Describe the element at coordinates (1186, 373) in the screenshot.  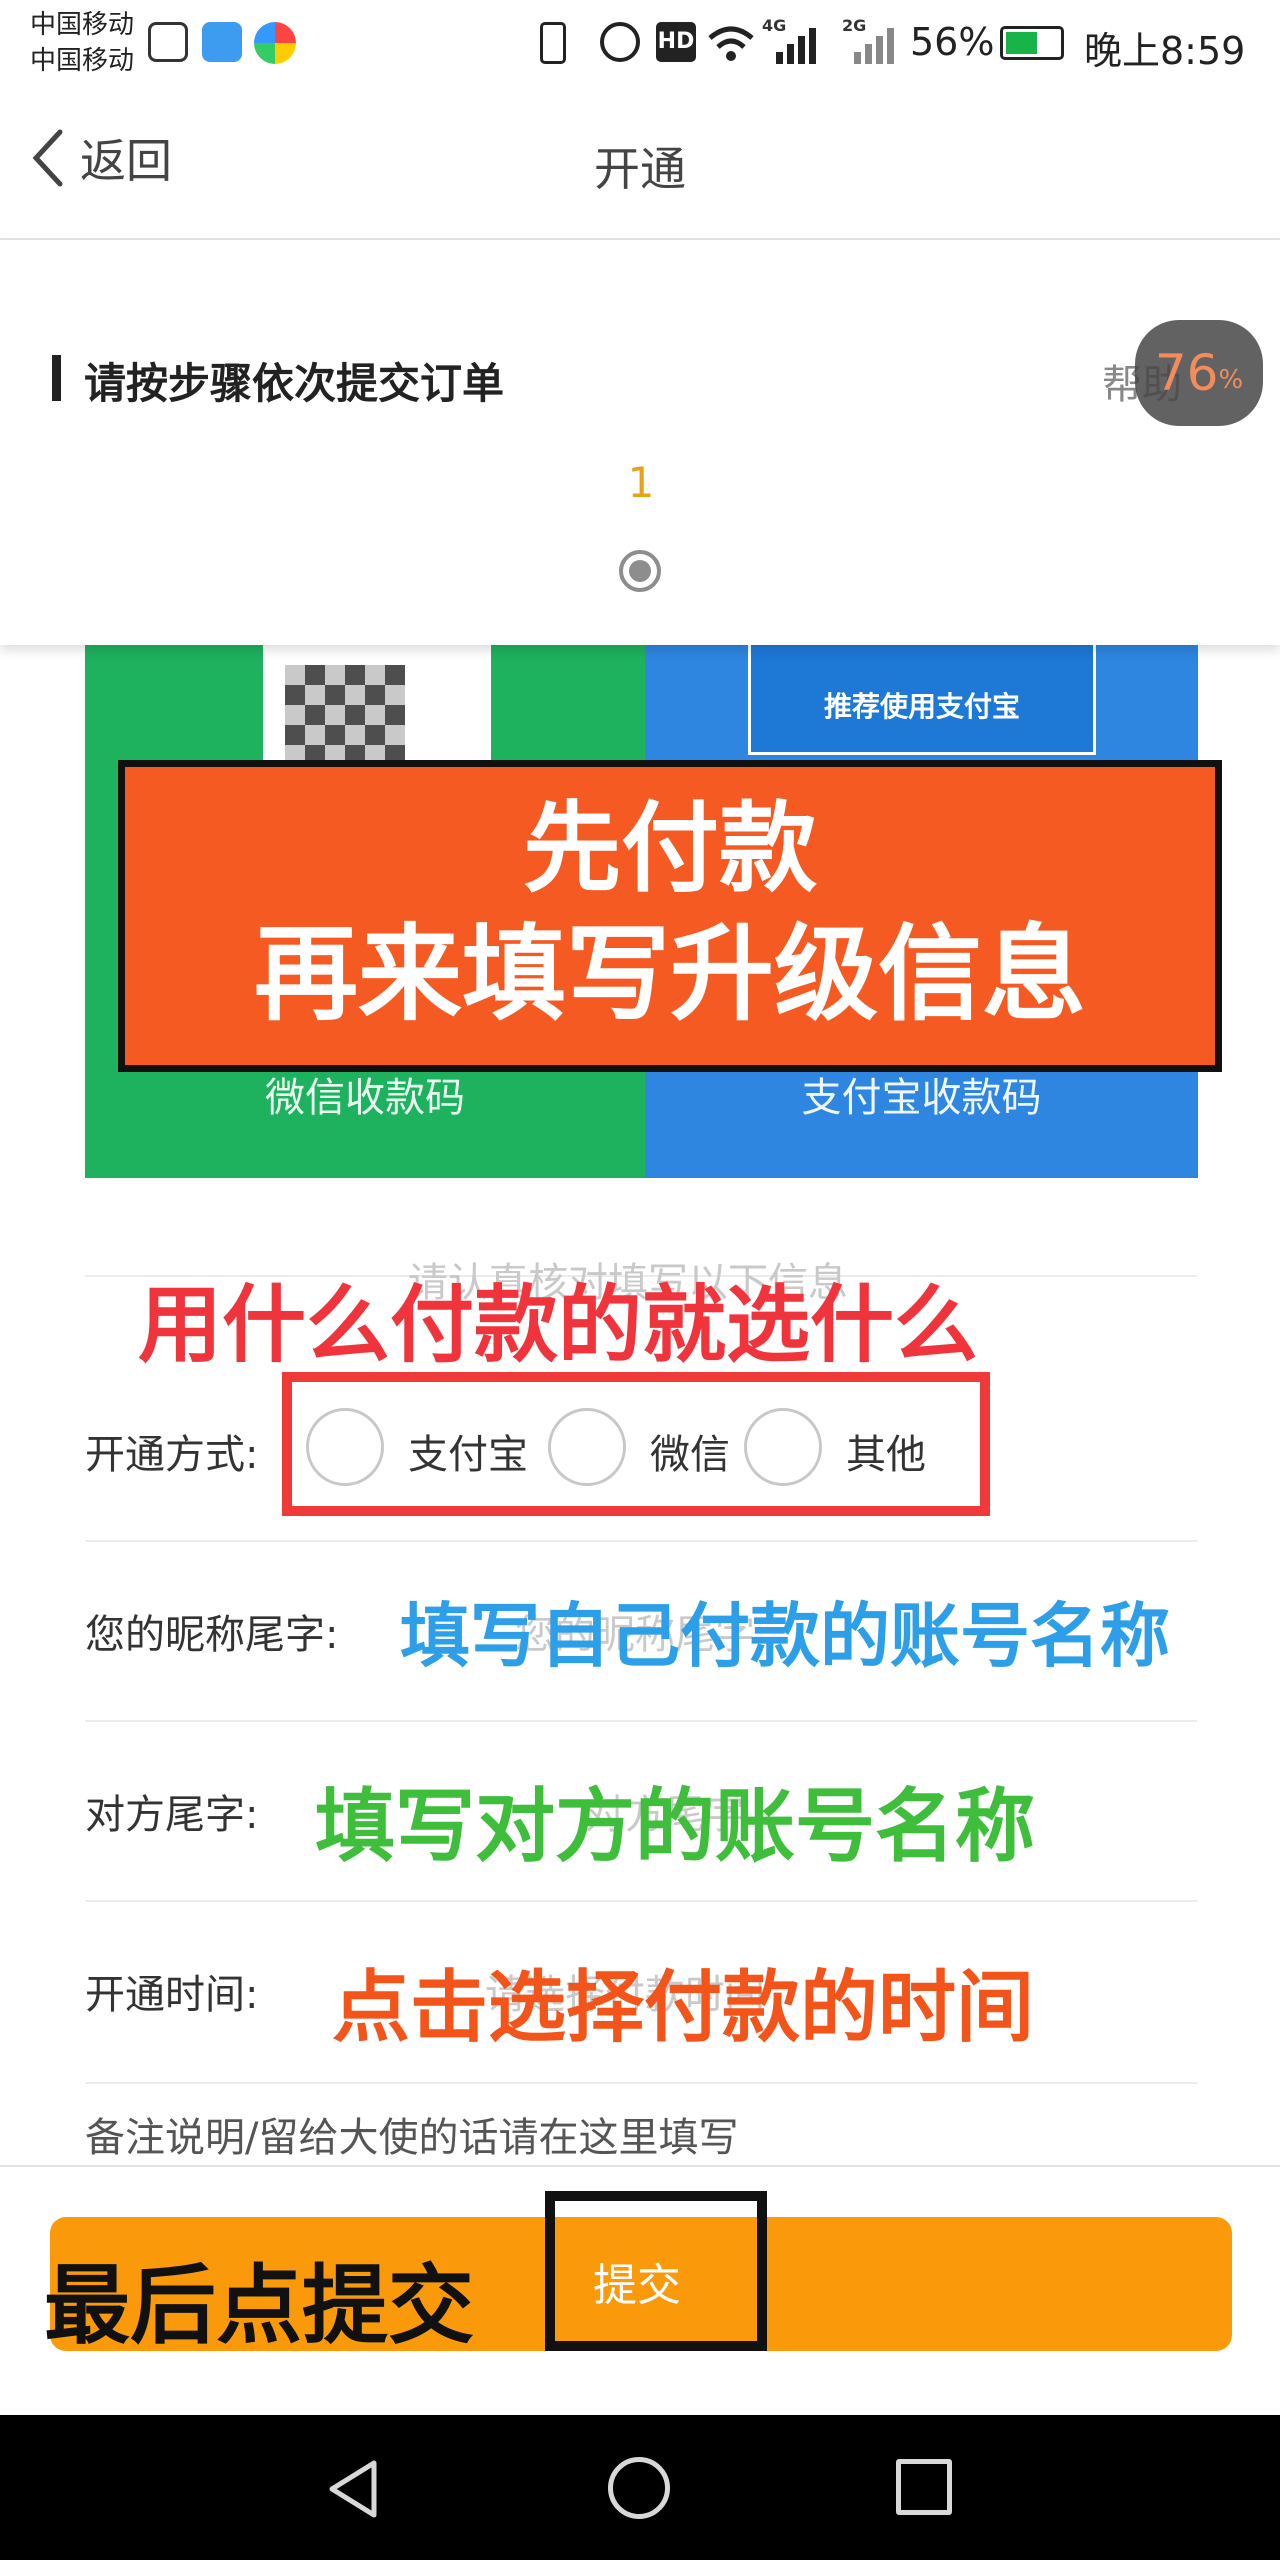
I see `progress-value: 76` at that location.